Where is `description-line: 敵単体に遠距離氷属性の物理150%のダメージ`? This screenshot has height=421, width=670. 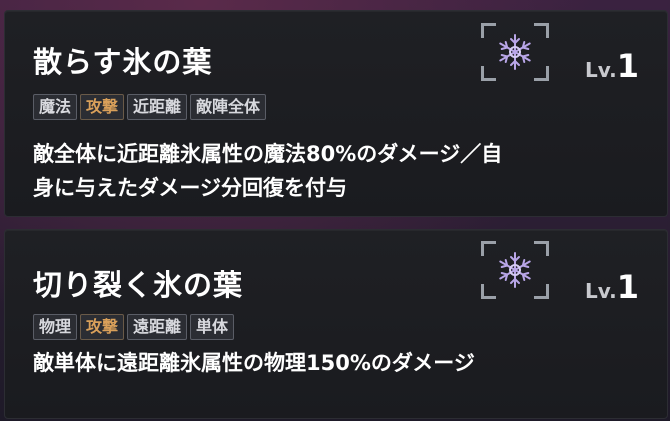 description-line: 敵単体に遠距離氷属性の物理150%のダメージ is located at coordinates (254, 363).